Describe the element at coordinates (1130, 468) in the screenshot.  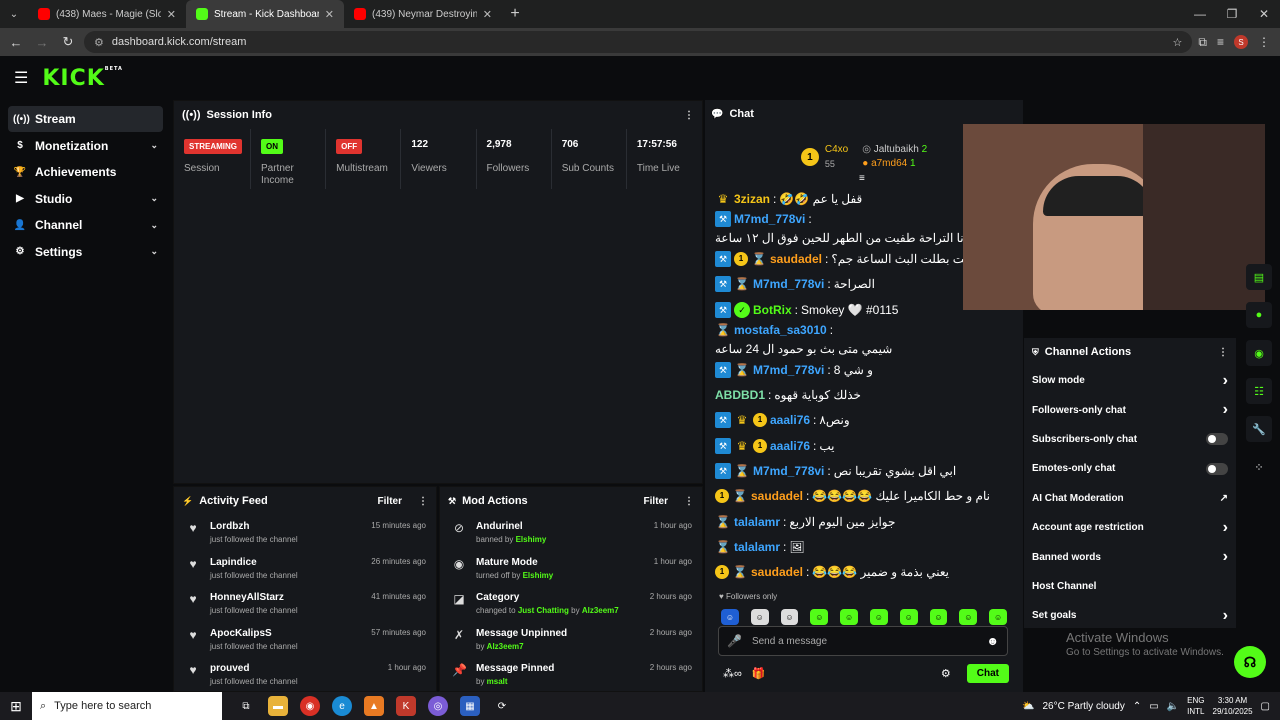
I see `channel-action-emotes-only-chat: Emotes-only chat` at that location.